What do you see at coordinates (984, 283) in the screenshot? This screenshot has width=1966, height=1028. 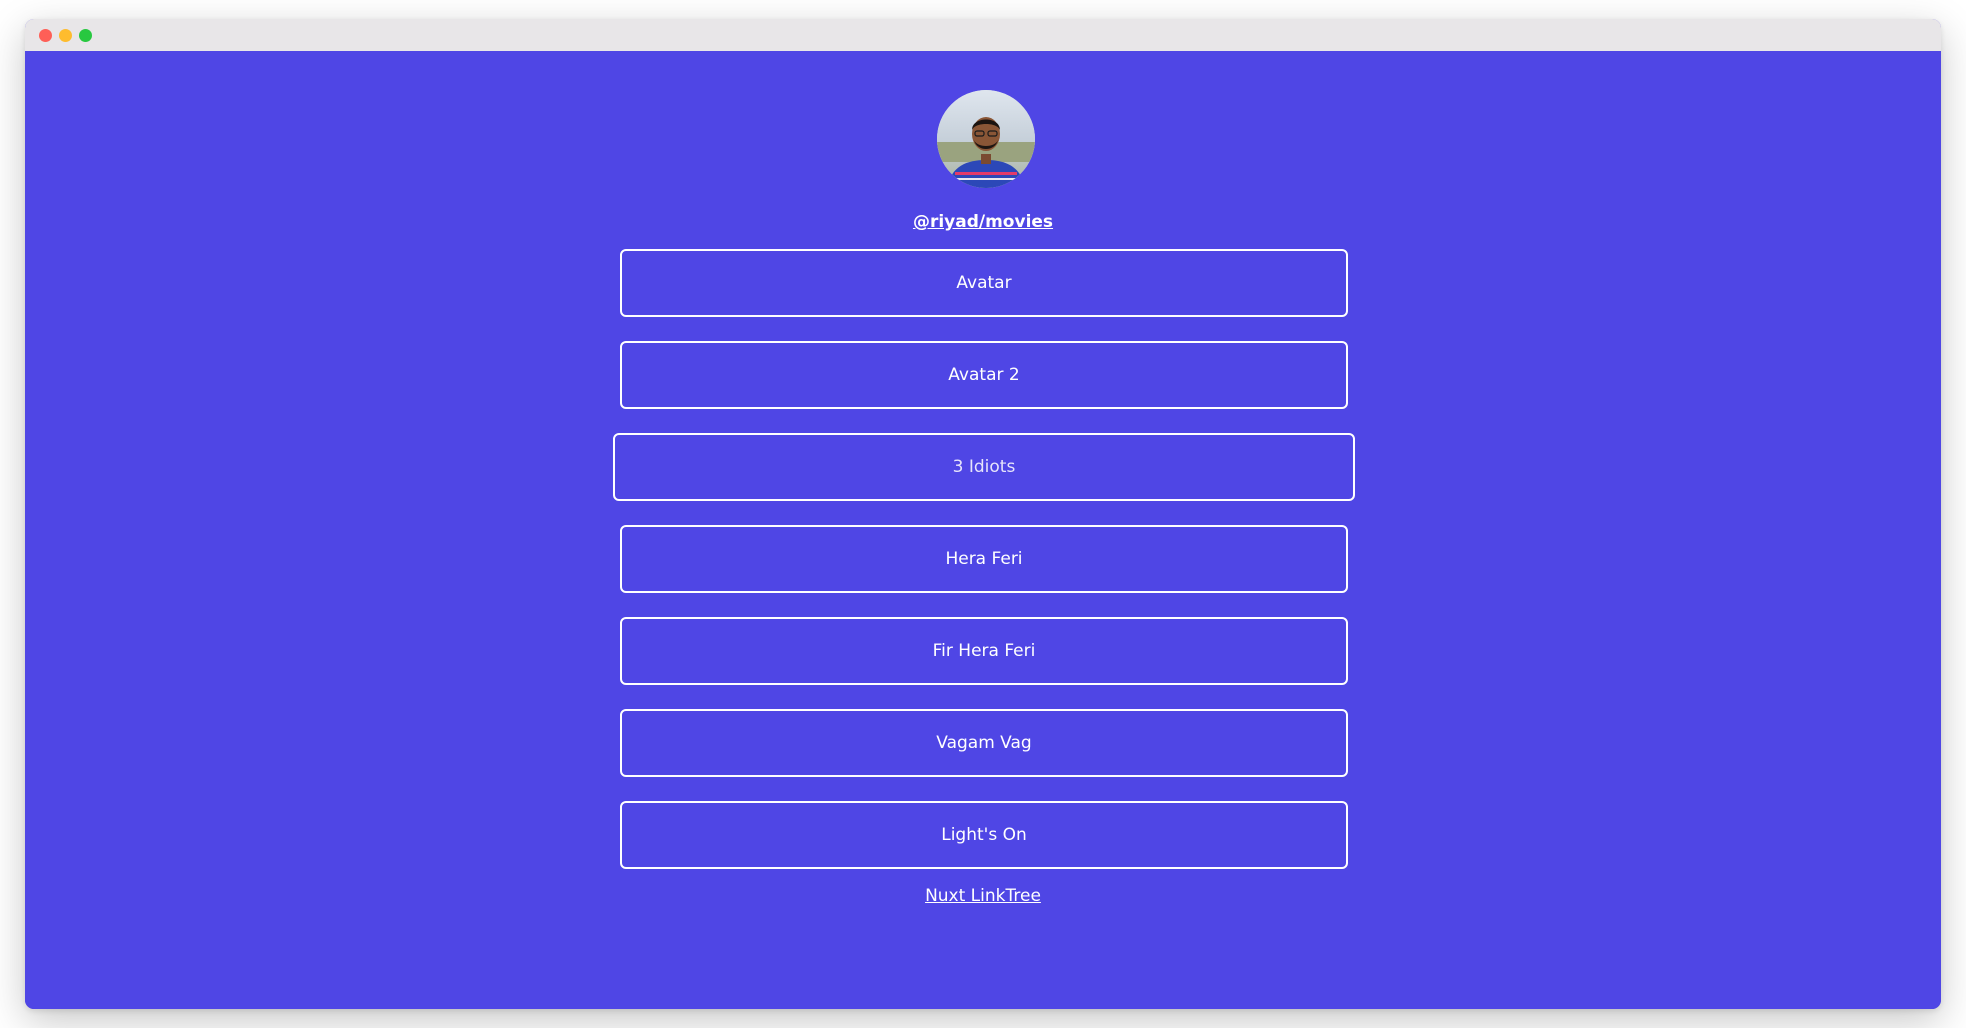 I see `link-button-avatar: Avatar` at bounding box center [984, 283].